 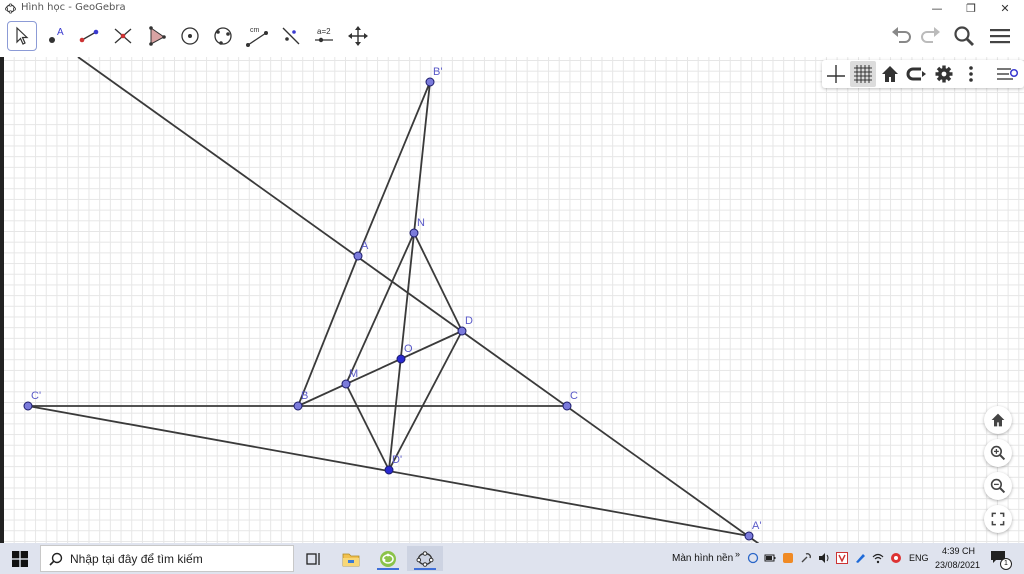 I want to click on graphics-settings-button, so click(x=944, y=74).